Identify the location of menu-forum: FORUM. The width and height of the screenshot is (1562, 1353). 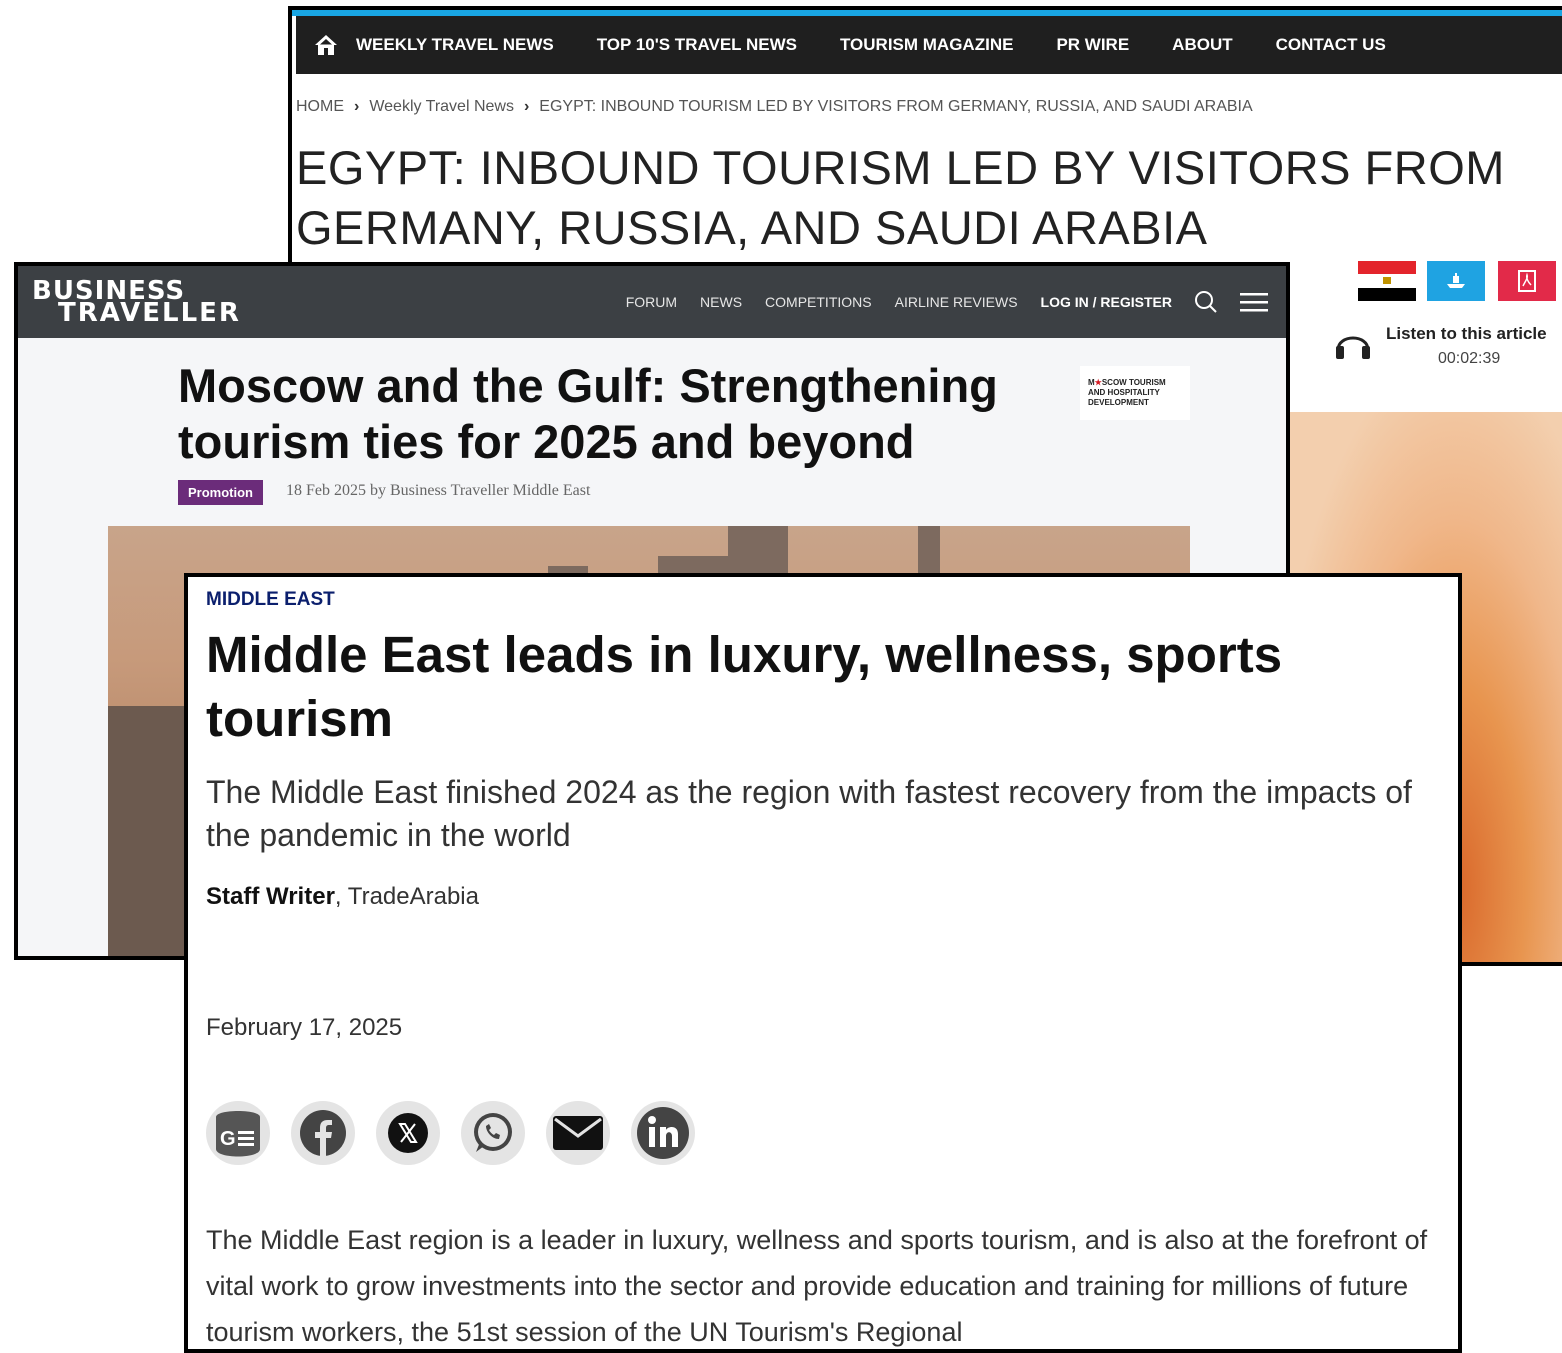
(651, 302).